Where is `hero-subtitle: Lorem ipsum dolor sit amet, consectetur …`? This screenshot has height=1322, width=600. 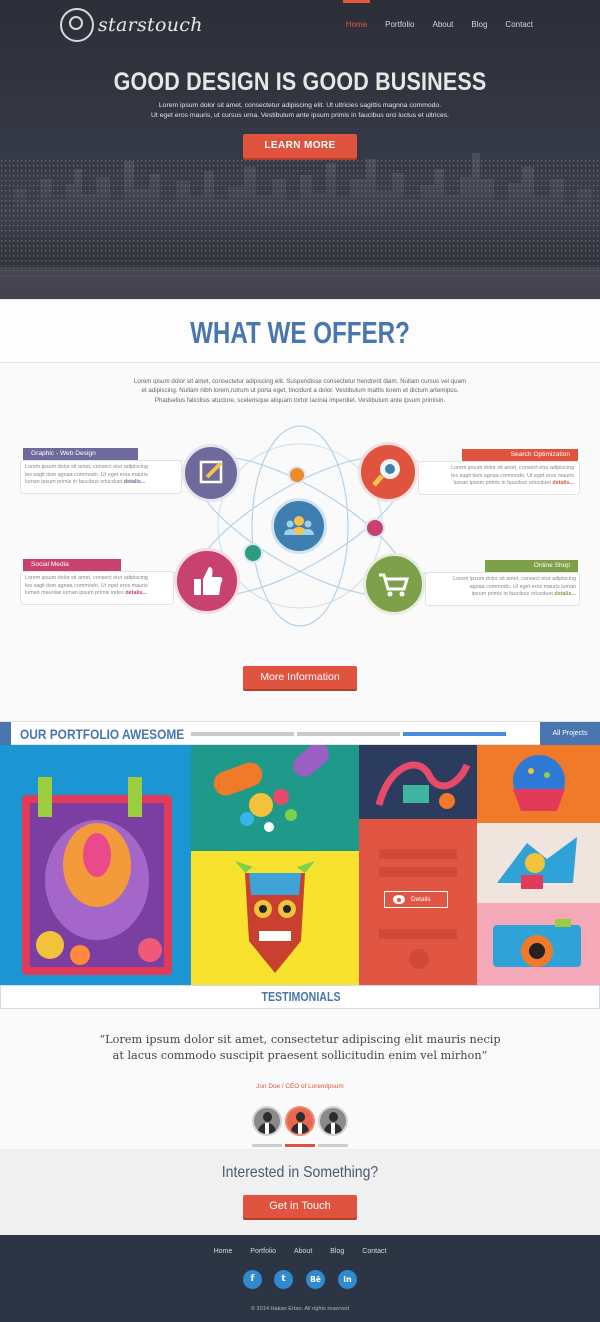
hero-subtitle: Lorem ipsum dolor sit amet, consectetur … is located at coordinates (300, 111).